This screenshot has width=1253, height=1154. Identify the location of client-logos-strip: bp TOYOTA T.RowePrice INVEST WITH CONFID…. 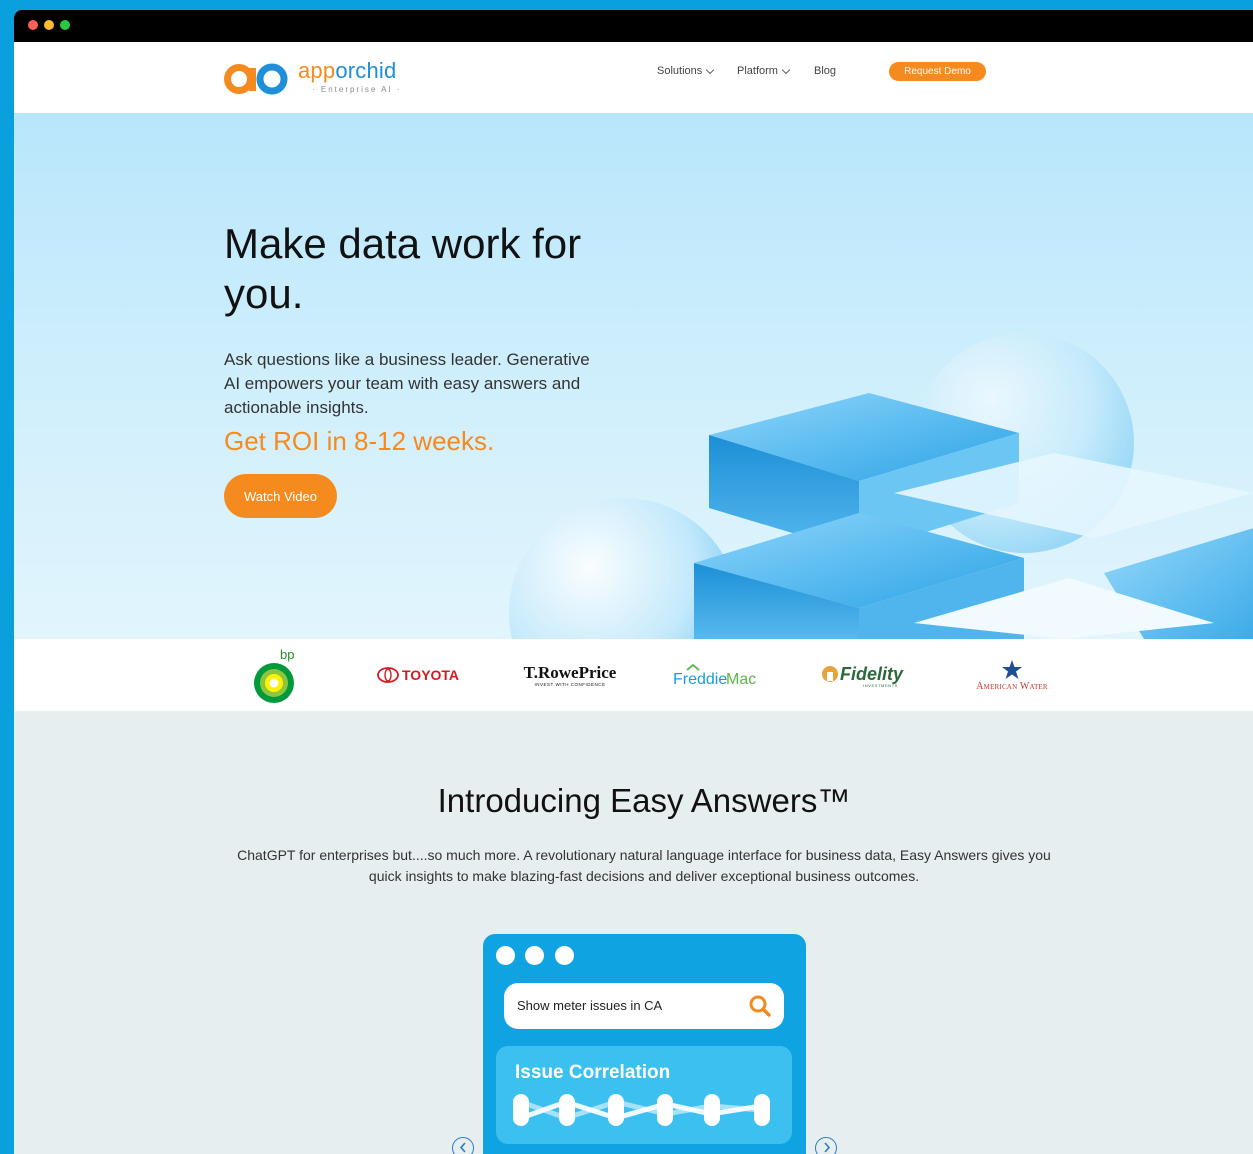
(633, 675).